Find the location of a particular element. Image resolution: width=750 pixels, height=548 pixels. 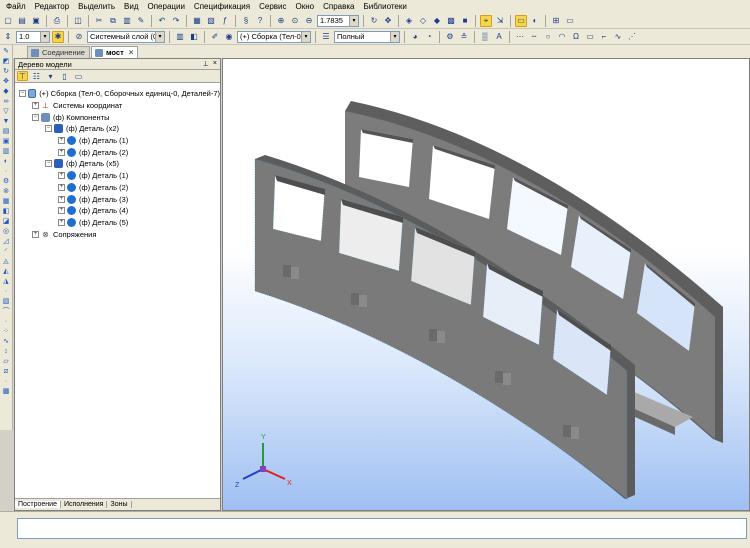

zoom-combobox: 1.7835 ▾ is located at coordinates (338, 20).